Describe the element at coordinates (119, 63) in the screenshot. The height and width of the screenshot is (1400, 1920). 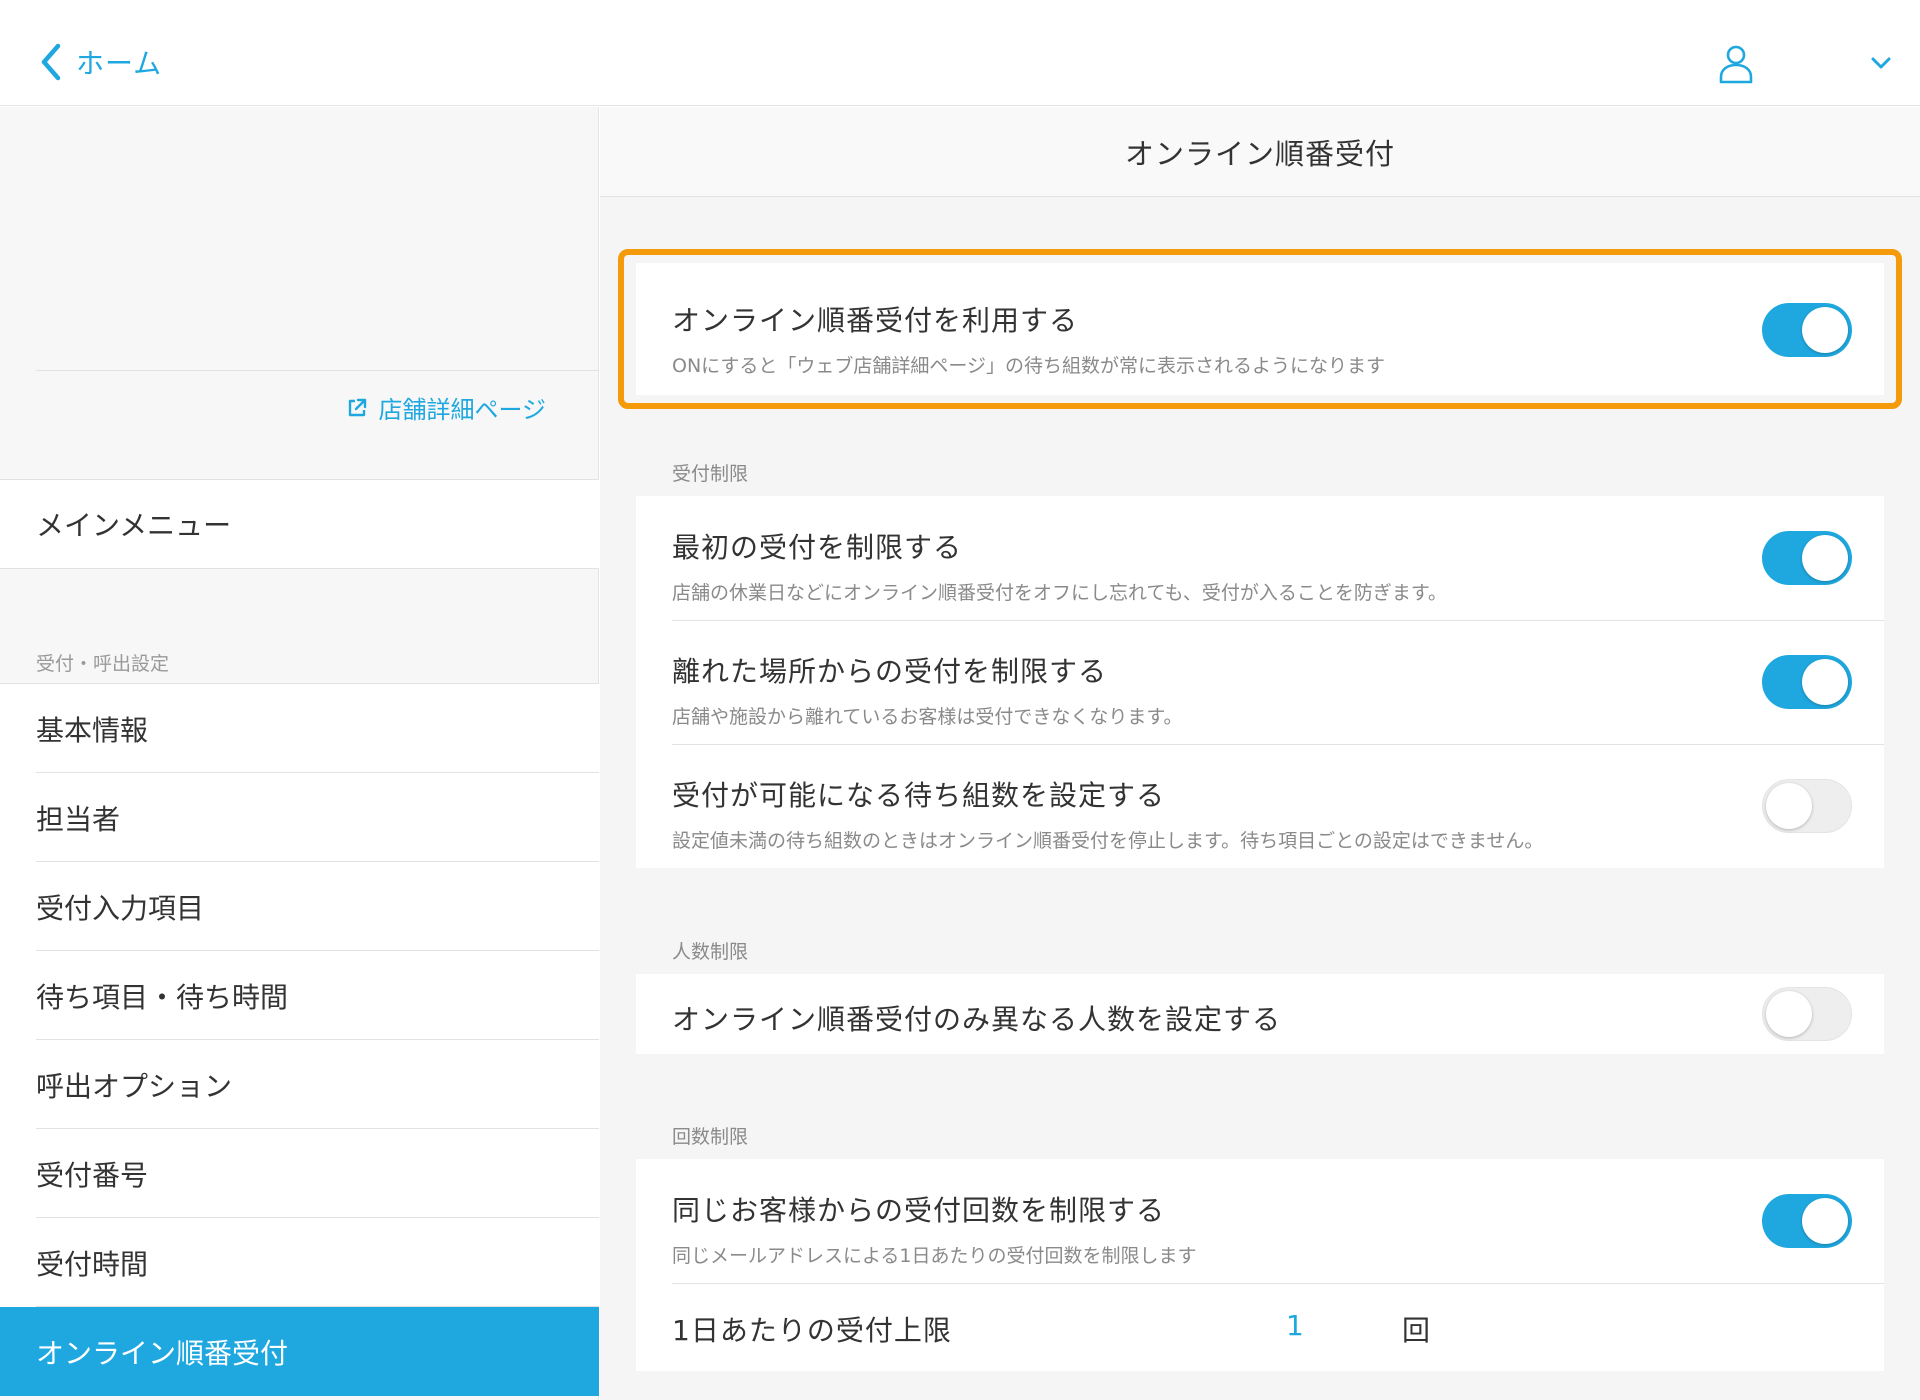
I see `back-label: ホーム` at that location.